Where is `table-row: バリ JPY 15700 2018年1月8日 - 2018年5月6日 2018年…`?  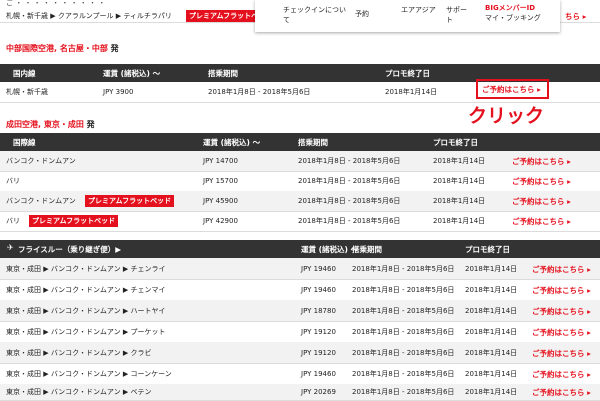
table-row: バリ JPY 15700 2018年1月8日 - 2018年5月6日 2018年… is located at coordinates (300, 181).